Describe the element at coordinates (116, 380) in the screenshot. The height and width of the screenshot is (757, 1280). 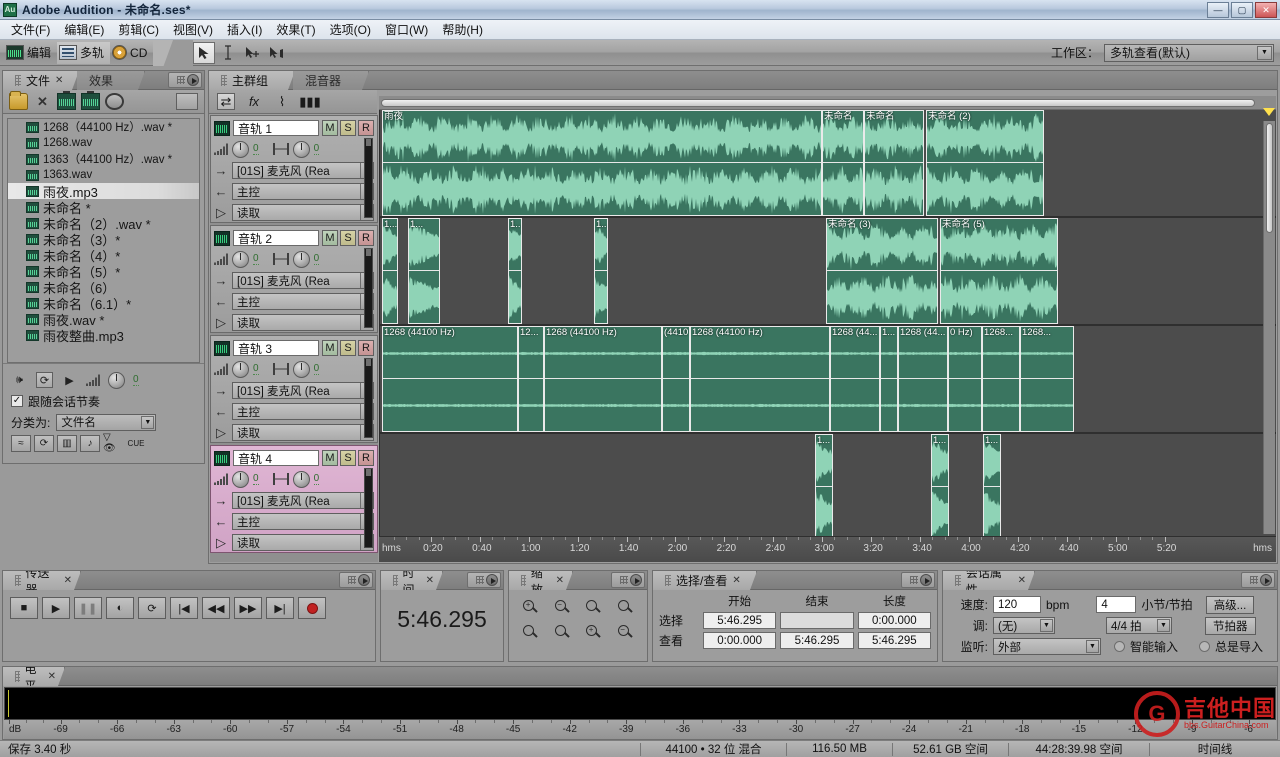
I see `preview-volume-knob` at that location.